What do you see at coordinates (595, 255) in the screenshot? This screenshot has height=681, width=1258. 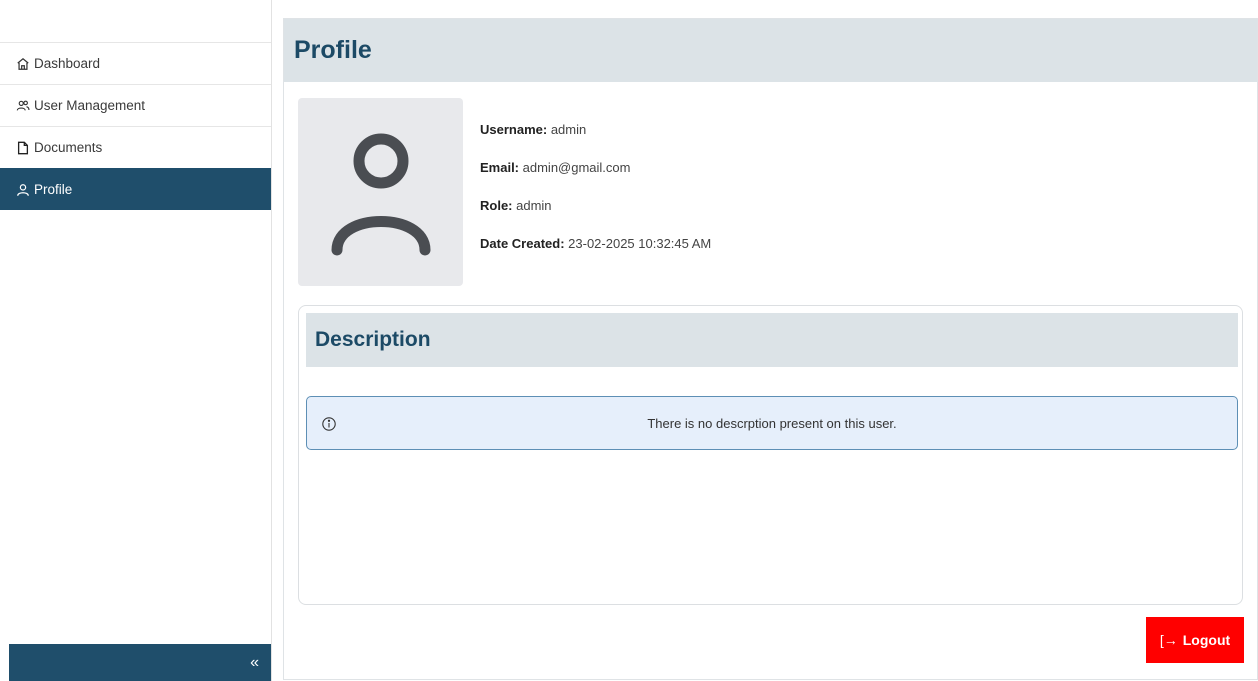 I see `date-created-row: Date Created: 23-02-2025 10:32:45 AM` at bounding box center [595, 255].